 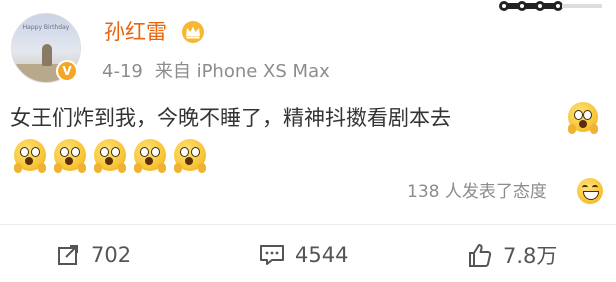 I want to click on post-source: 来自 iPhone XS Max, so click(x=242, y=71).